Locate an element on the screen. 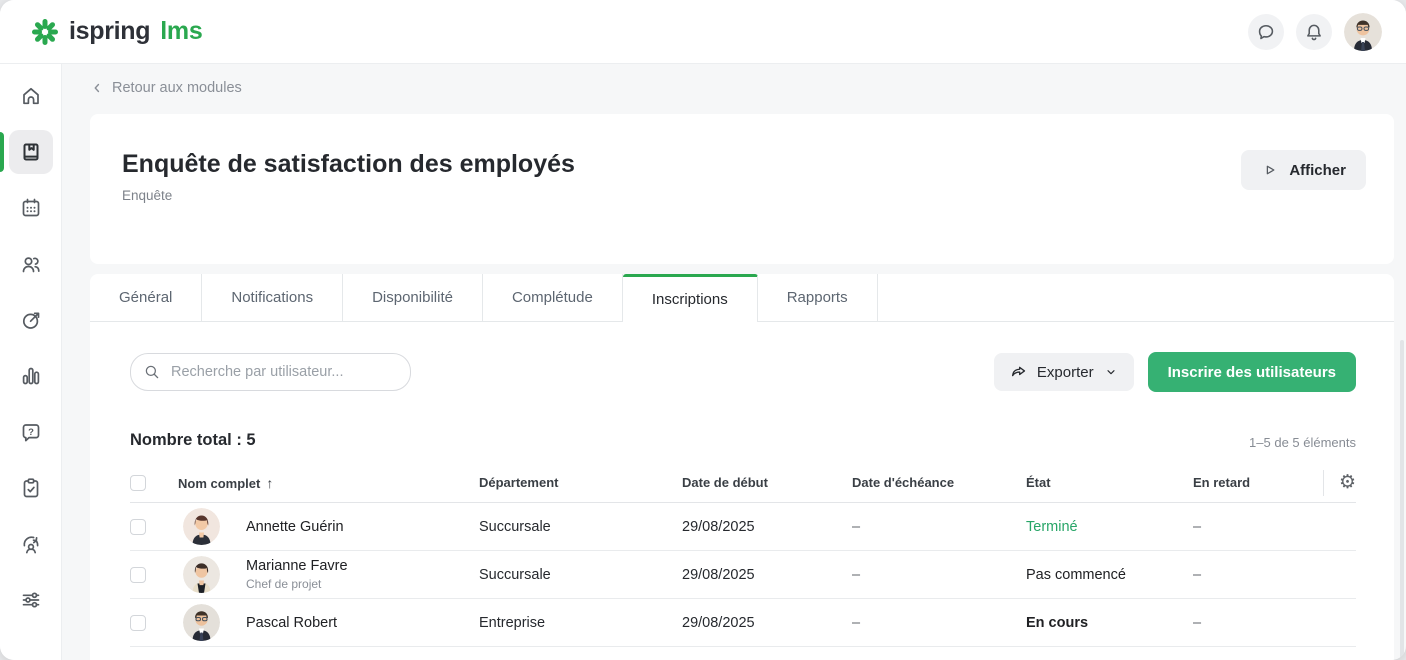  pagination-range: 1–5 de 5 éléments is located at coordinates (1302, 442).